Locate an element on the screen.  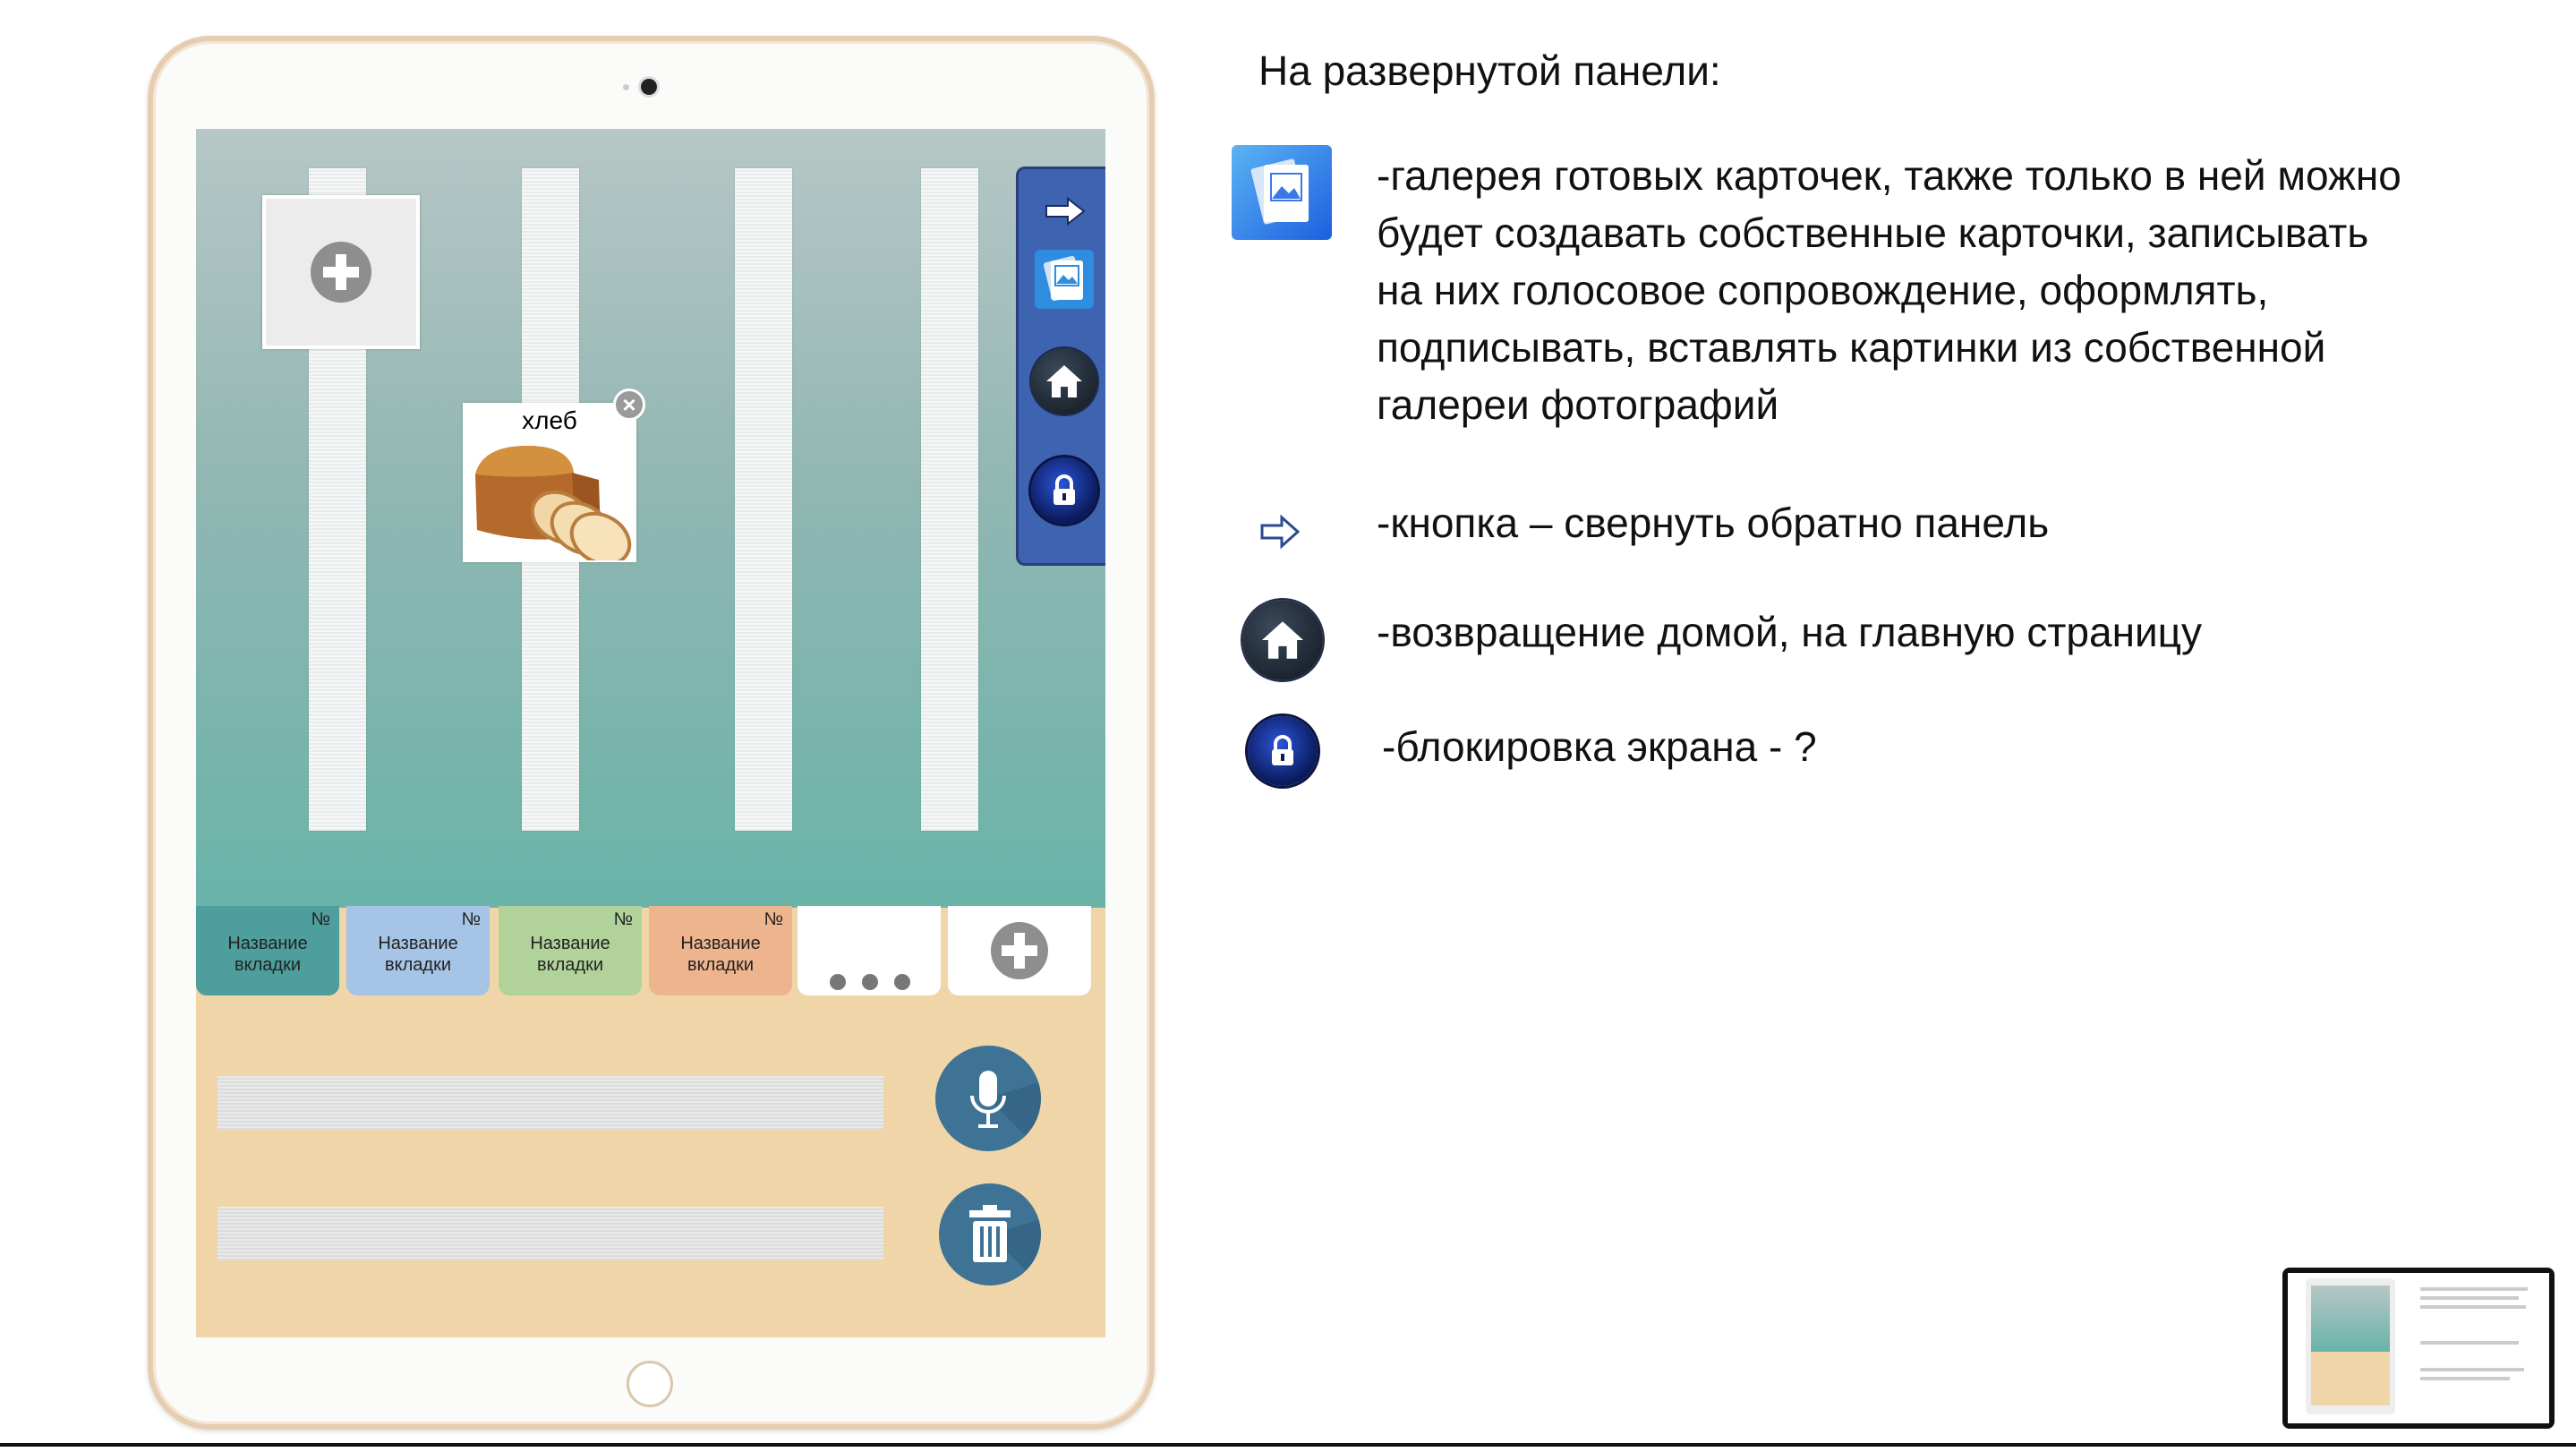
delete-button is located at coordinates (990, 1234).